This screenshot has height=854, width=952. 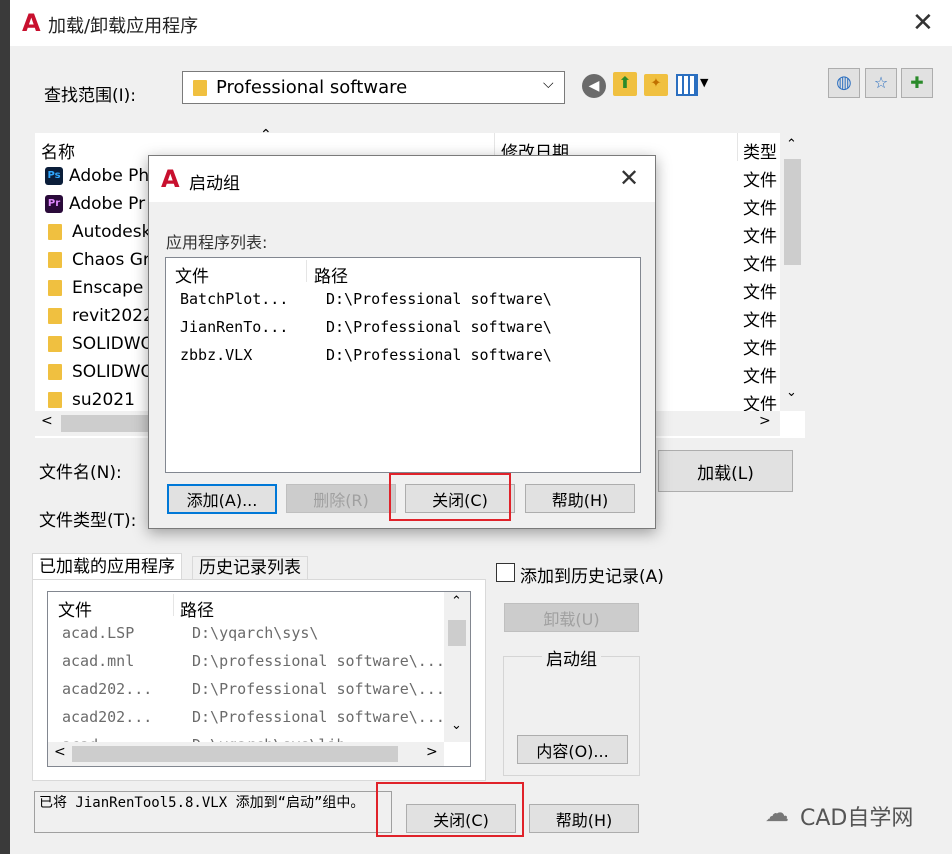 What do you see at coordinates (917, 83) in the screenshot?
I see `add-favorite-icon: ✚` at bounding box center [917, 83].